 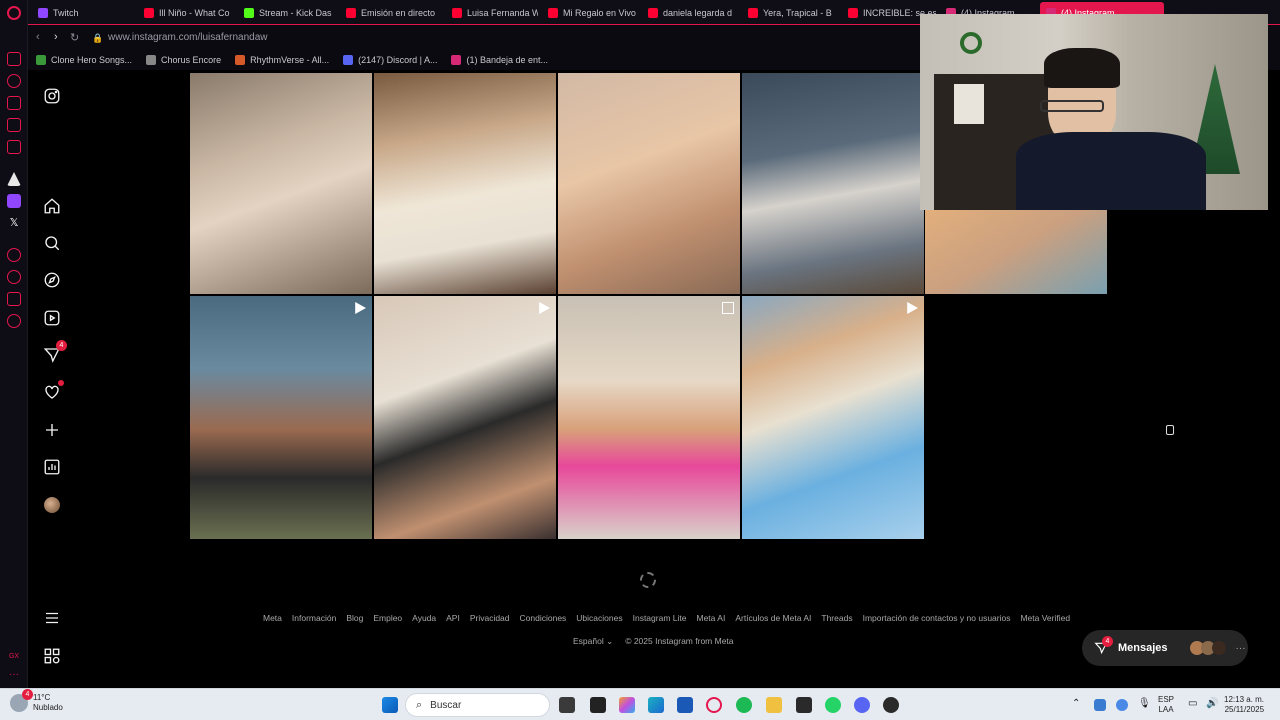 What do you see at coordinates (74, 37) in the screenshot?
I see `reload-icon: ↻` at bounding box center [74, 37].